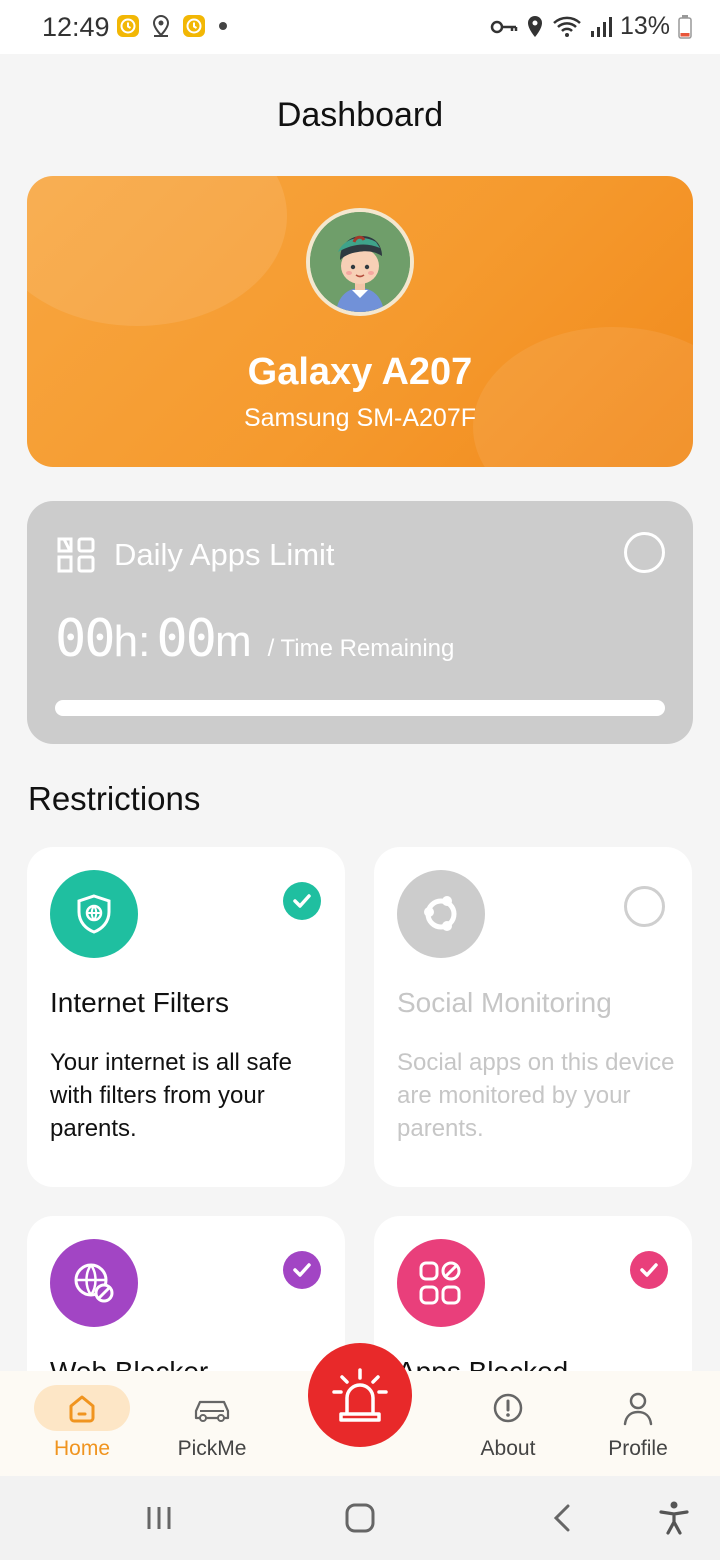 This screenshot has height=1560, width=720. What do you see at coordinates (360, 372) in the screenshot?
I see `device-name: Galaxy A207` at bounding box center [360, 372].